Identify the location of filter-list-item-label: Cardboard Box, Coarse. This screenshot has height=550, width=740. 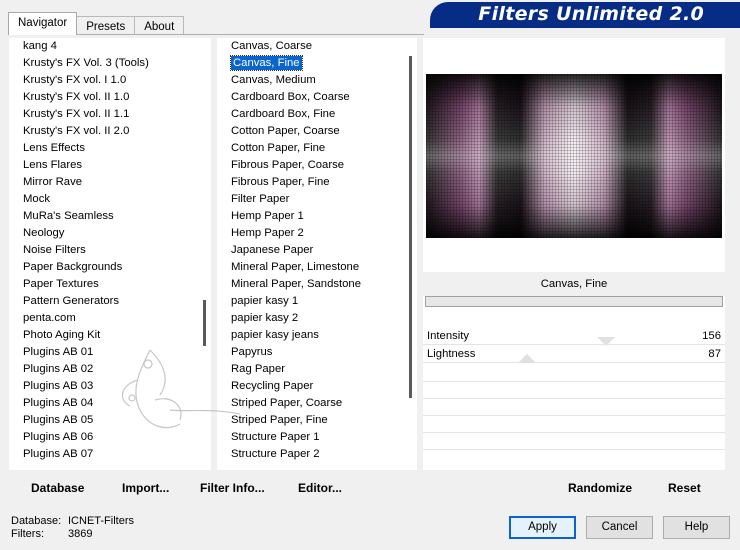
(290, 97).